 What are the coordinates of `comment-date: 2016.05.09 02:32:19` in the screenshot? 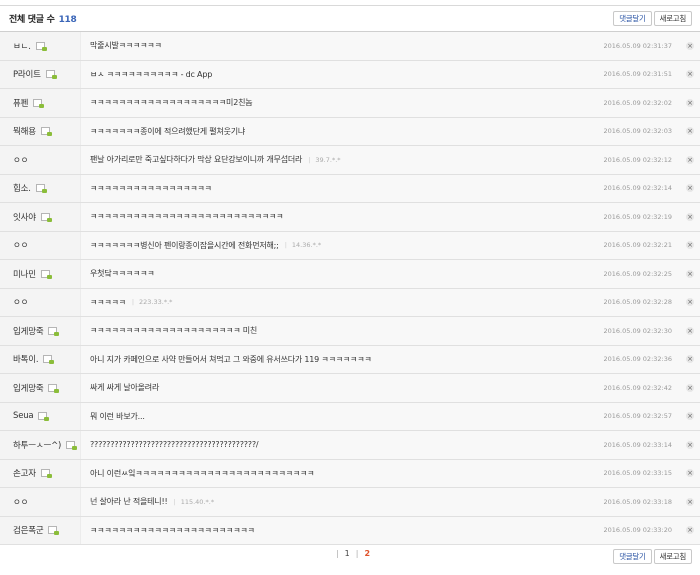 It's located at (630, 217).